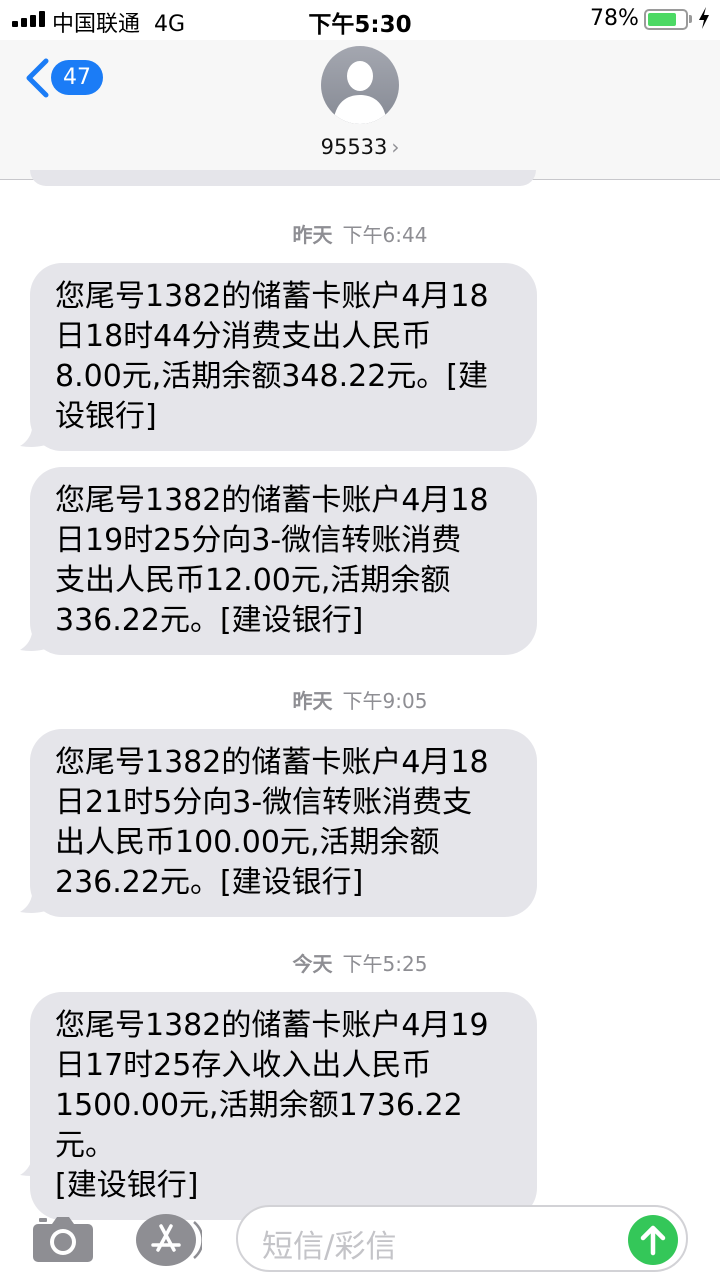 The image size is (720, 1280). Describe the element at coordinates (106, 416) in the screenshot. I see `message-line: 设银行]` at that location.